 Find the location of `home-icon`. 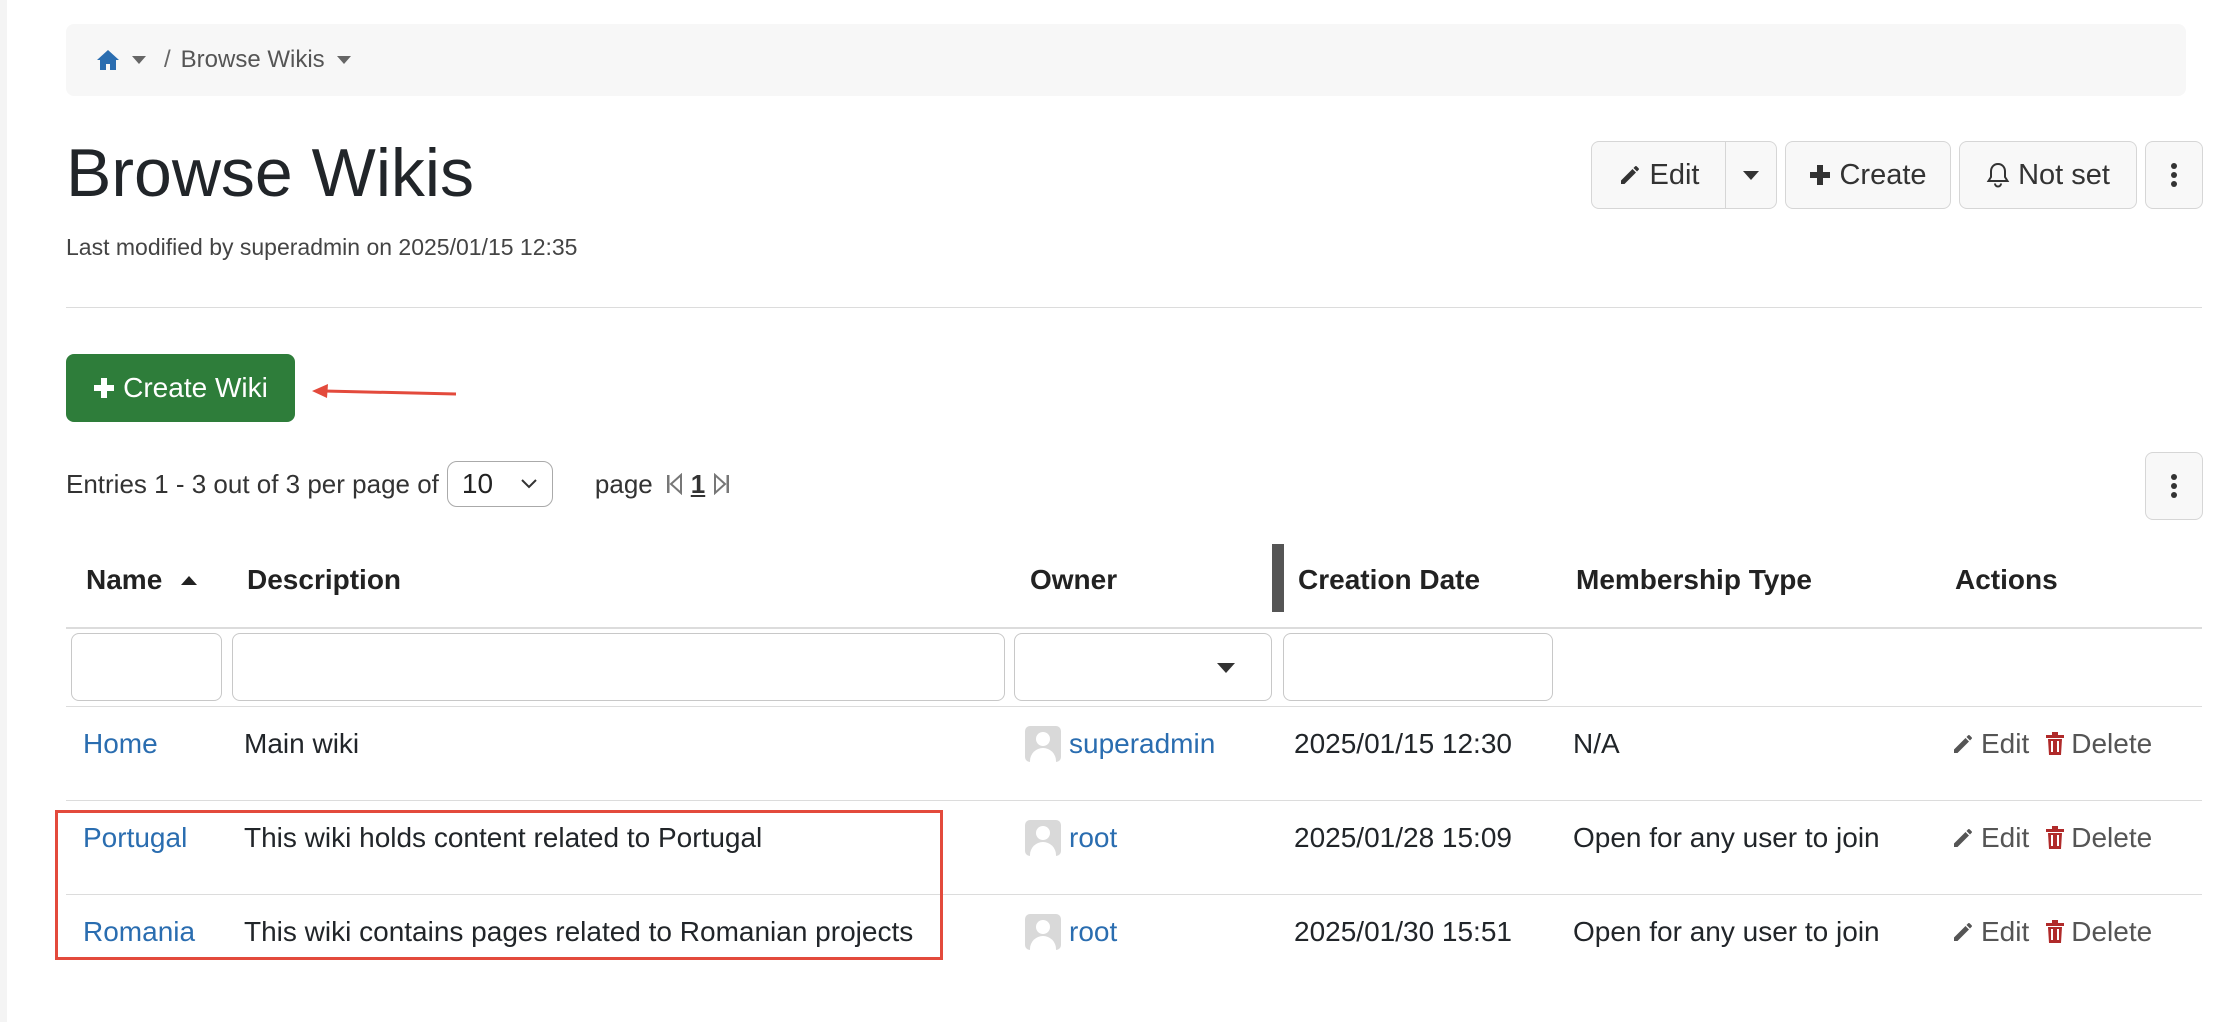

home-icon is located at coordinates (108, 60).